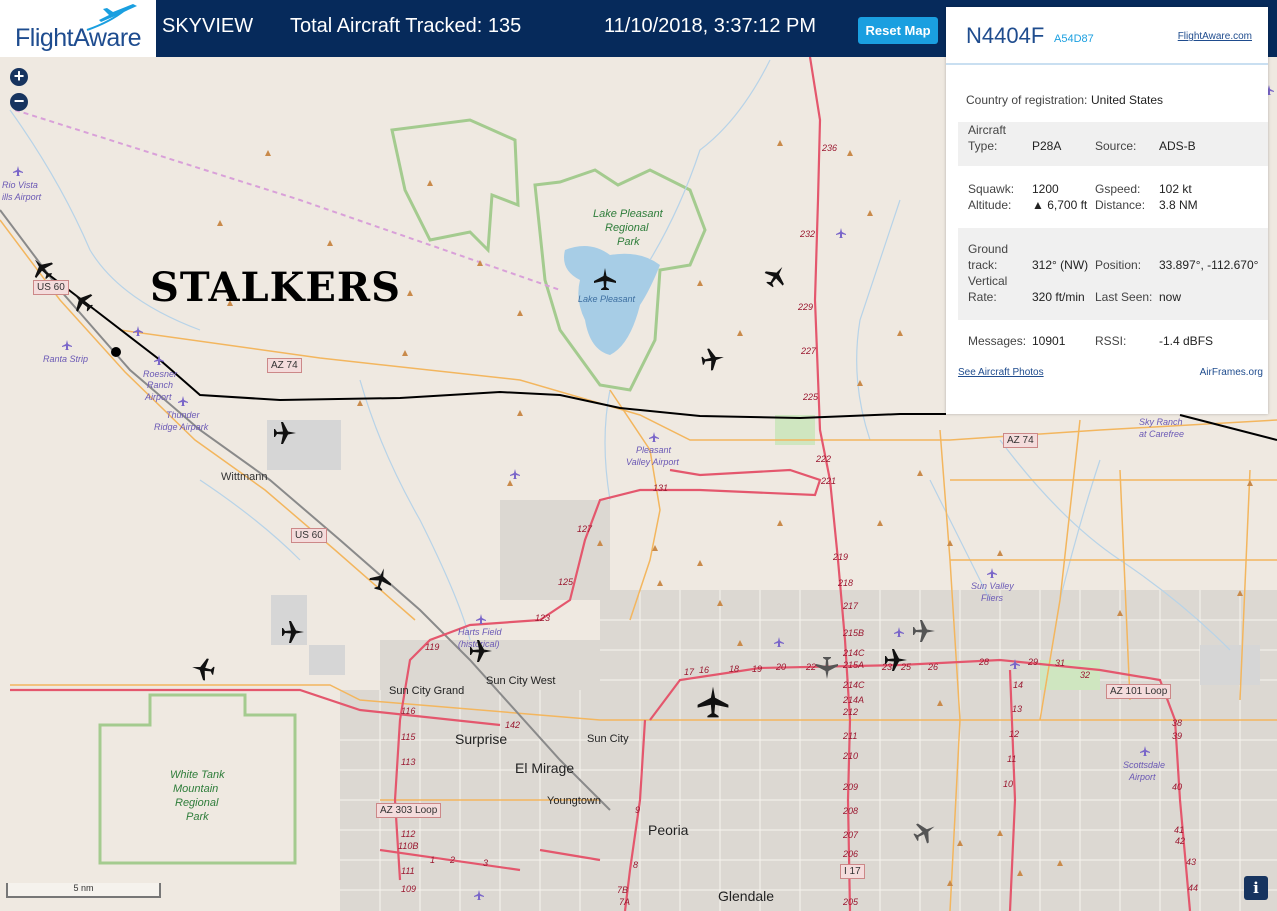  What do you see at coordinates (1124, 297) in the screenshot?
I see `last-seen-label: Last Seen:` at bounding box center [1124, 297].